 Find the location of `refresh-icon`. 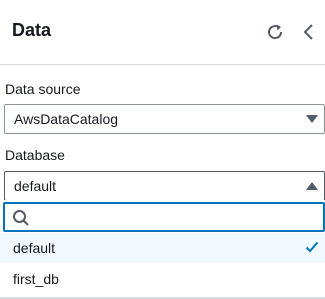

refresh-icon is located at coordinates (275, 32).